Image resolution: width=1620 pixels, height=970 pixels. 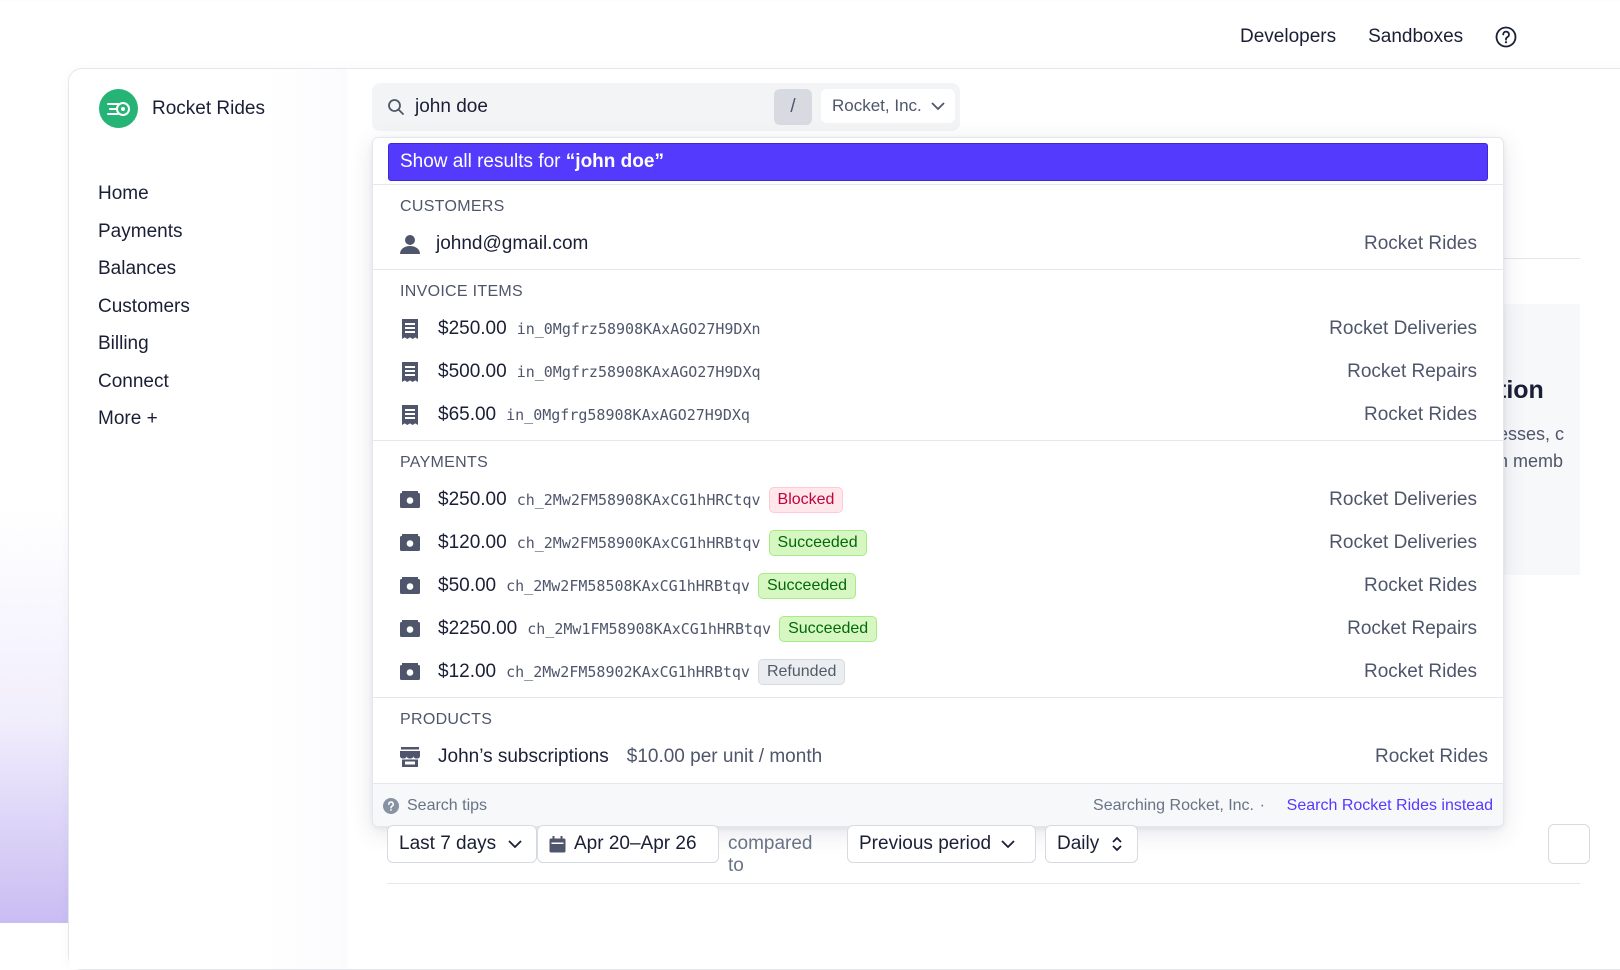 I want to click on payment-id: ch_2Mw2FM58900KAxCG1hHRBtqv, so click(x=638, y=543).